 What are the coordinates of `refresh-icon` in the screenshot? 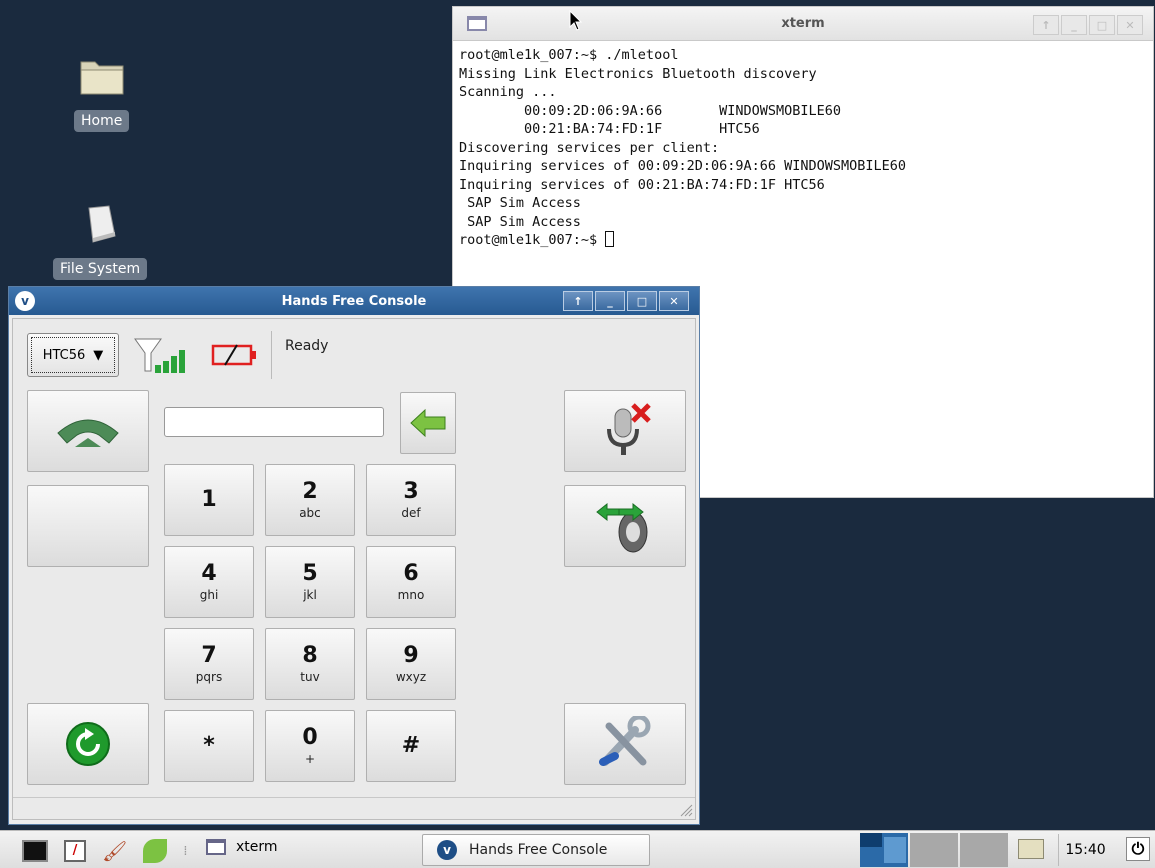 It's located at (88, 744).